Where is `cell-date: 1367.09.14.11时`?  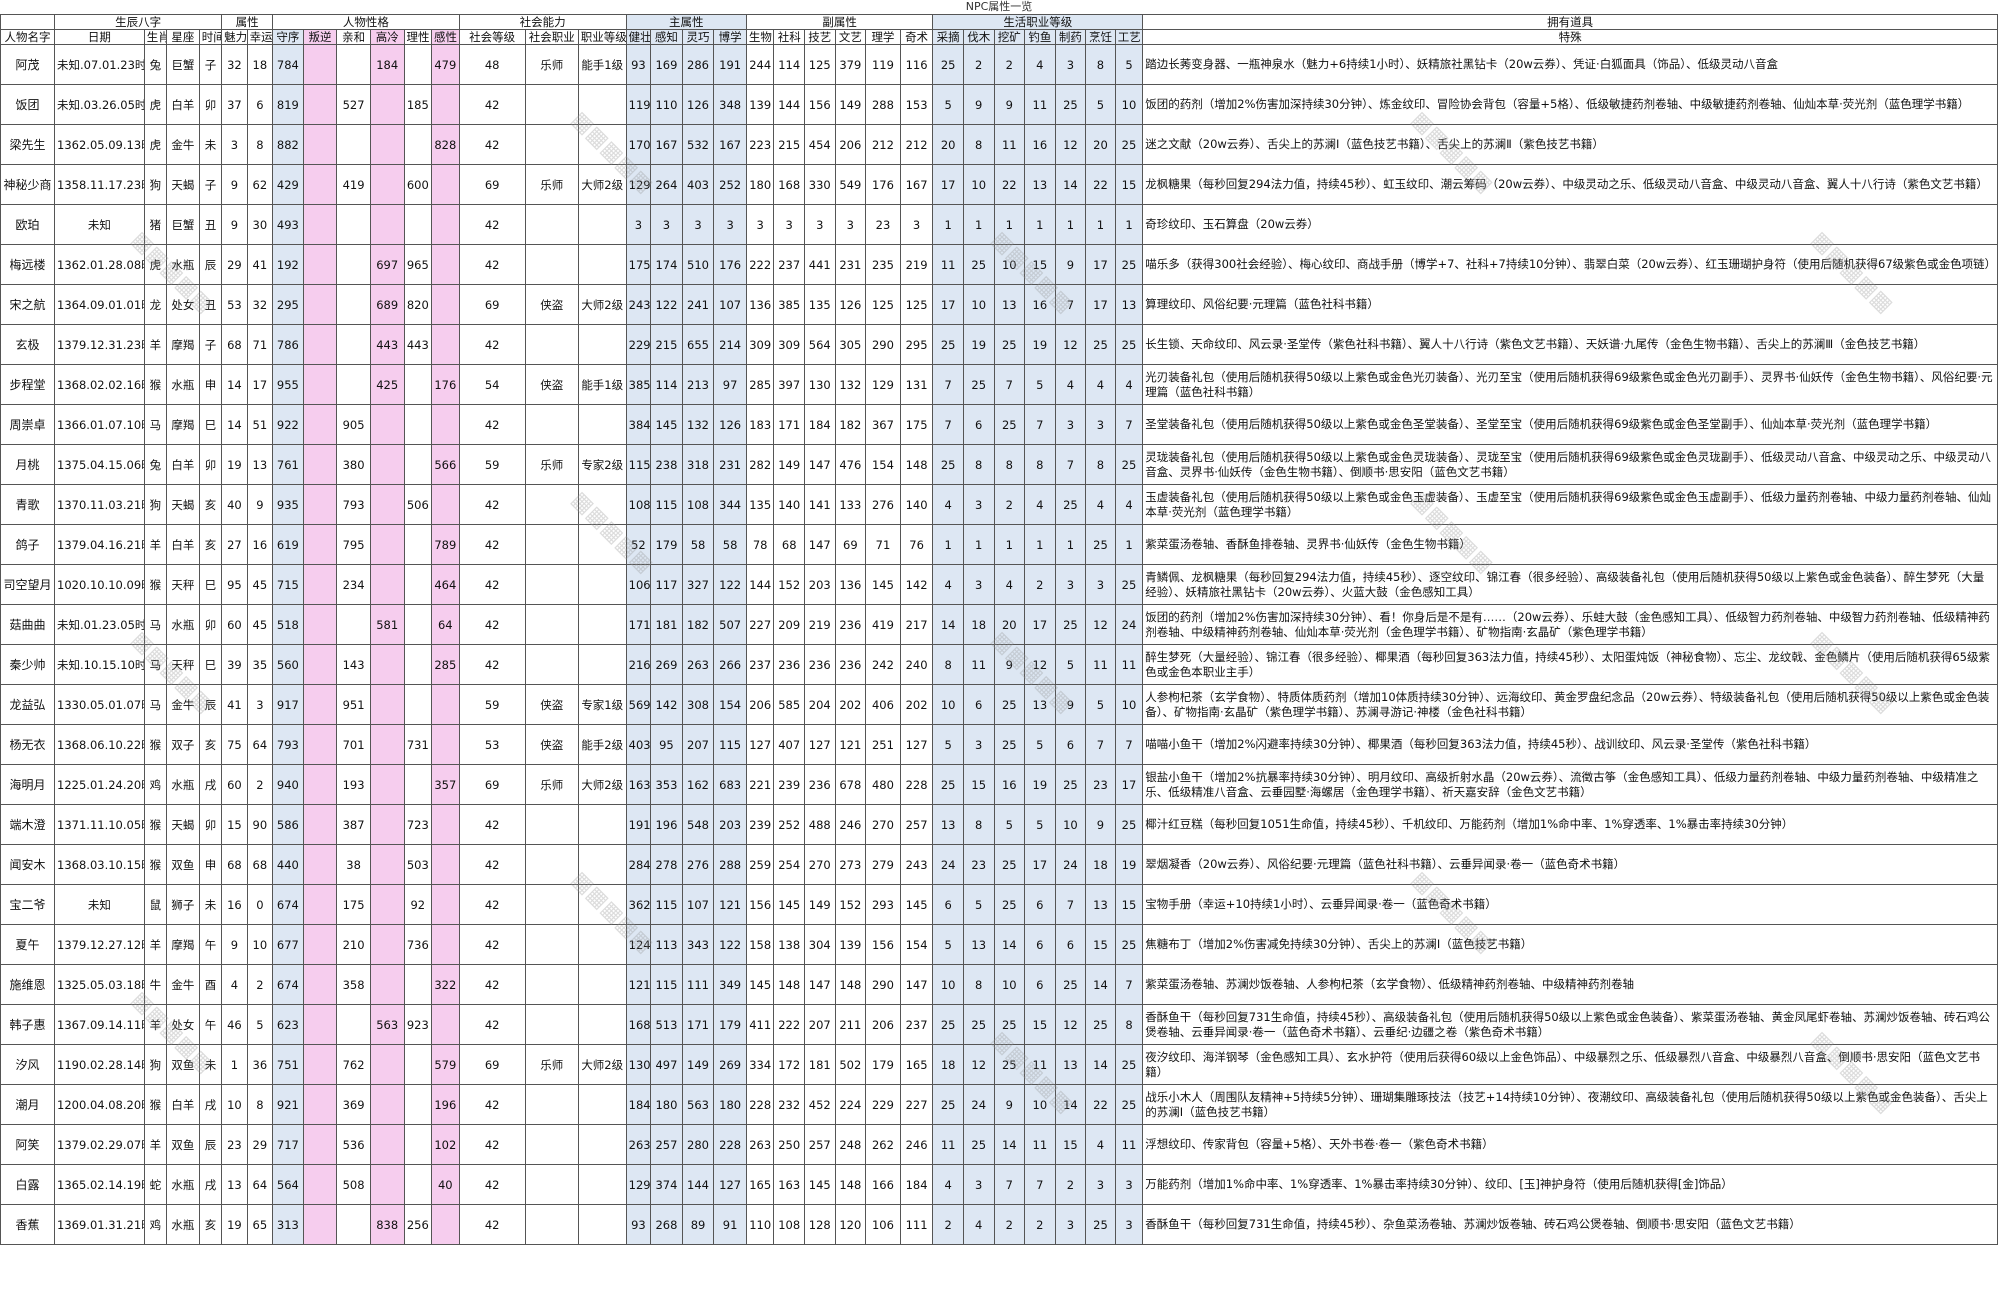
cell-date: 1367.09.14.11时 is located at coordinates (99, 1024).